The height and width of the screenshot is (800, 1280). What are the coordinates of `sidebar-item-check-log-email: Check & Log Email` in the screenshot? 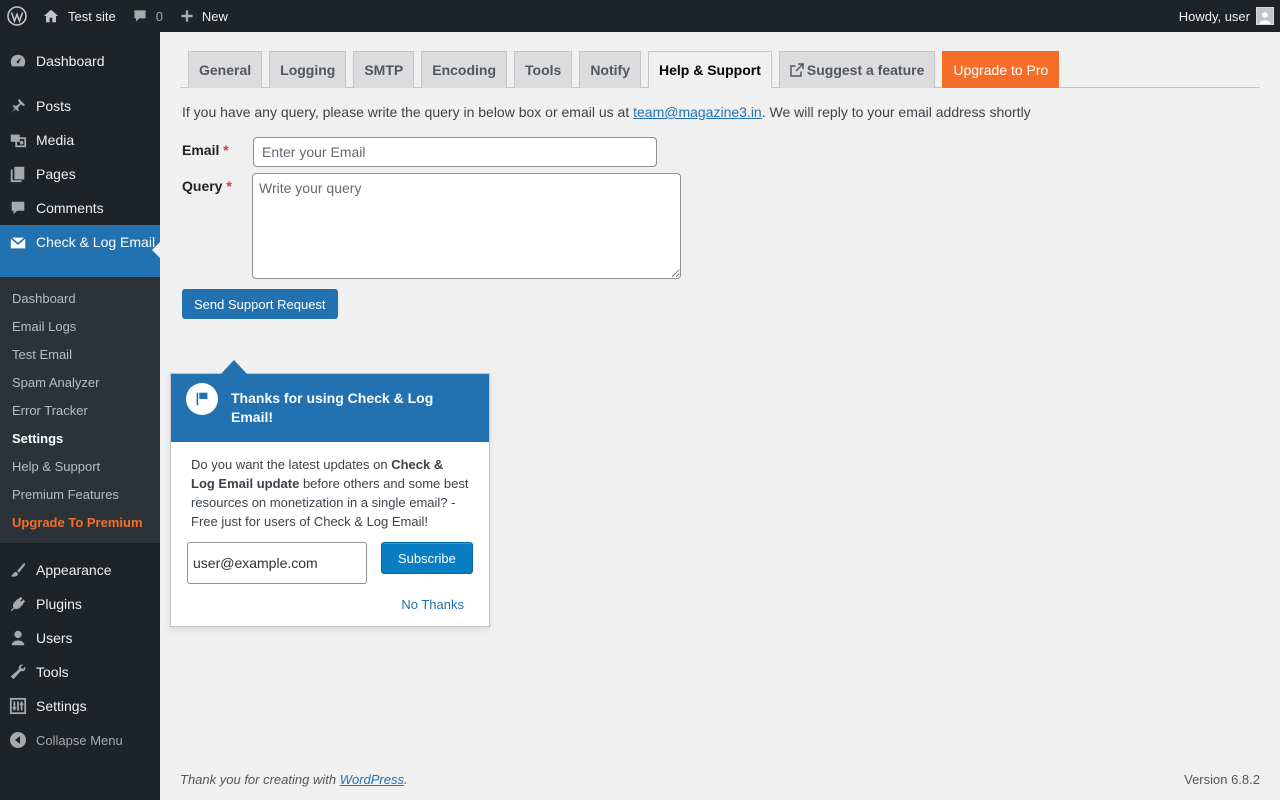 It's located at (80, 251).